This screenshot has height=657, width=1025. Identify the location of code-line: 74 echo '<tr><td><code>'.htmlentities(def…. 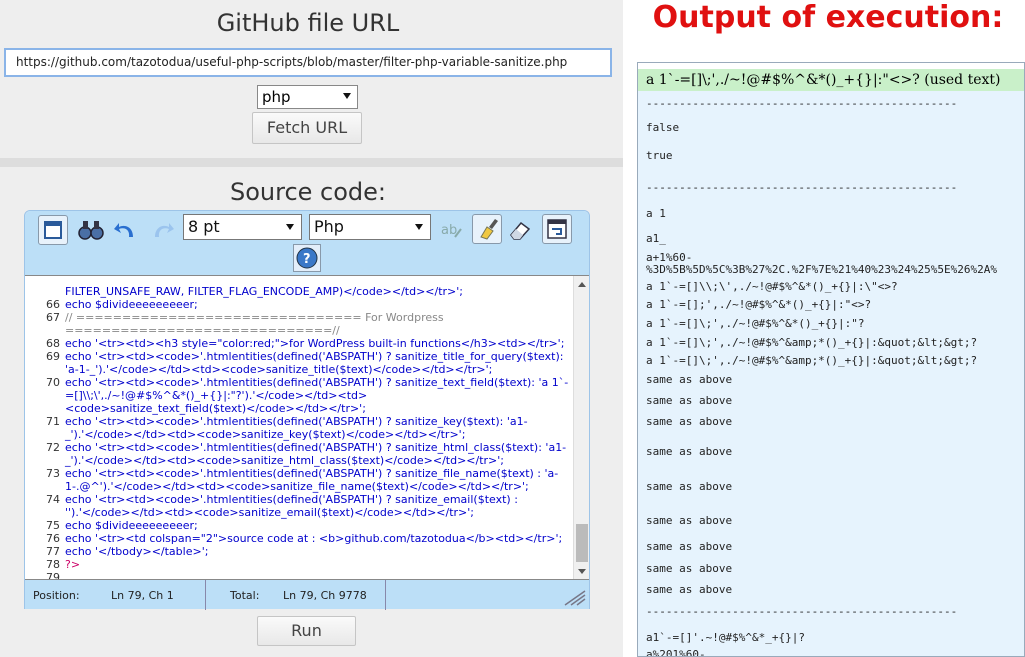
(299, 499).